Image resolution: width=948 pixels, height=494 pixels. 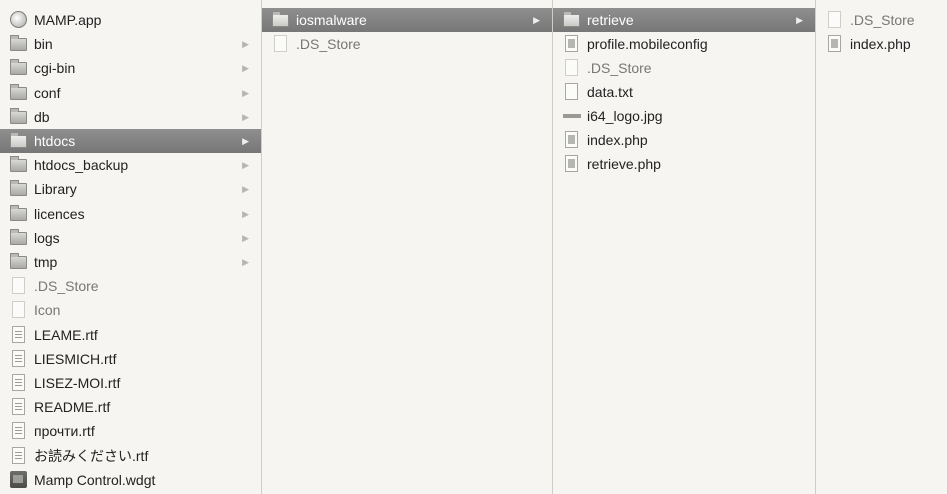 What do you see at coordinates (571, 43) in the screenshot?
I see `config-document-icon` at bounding box center [571, 43].